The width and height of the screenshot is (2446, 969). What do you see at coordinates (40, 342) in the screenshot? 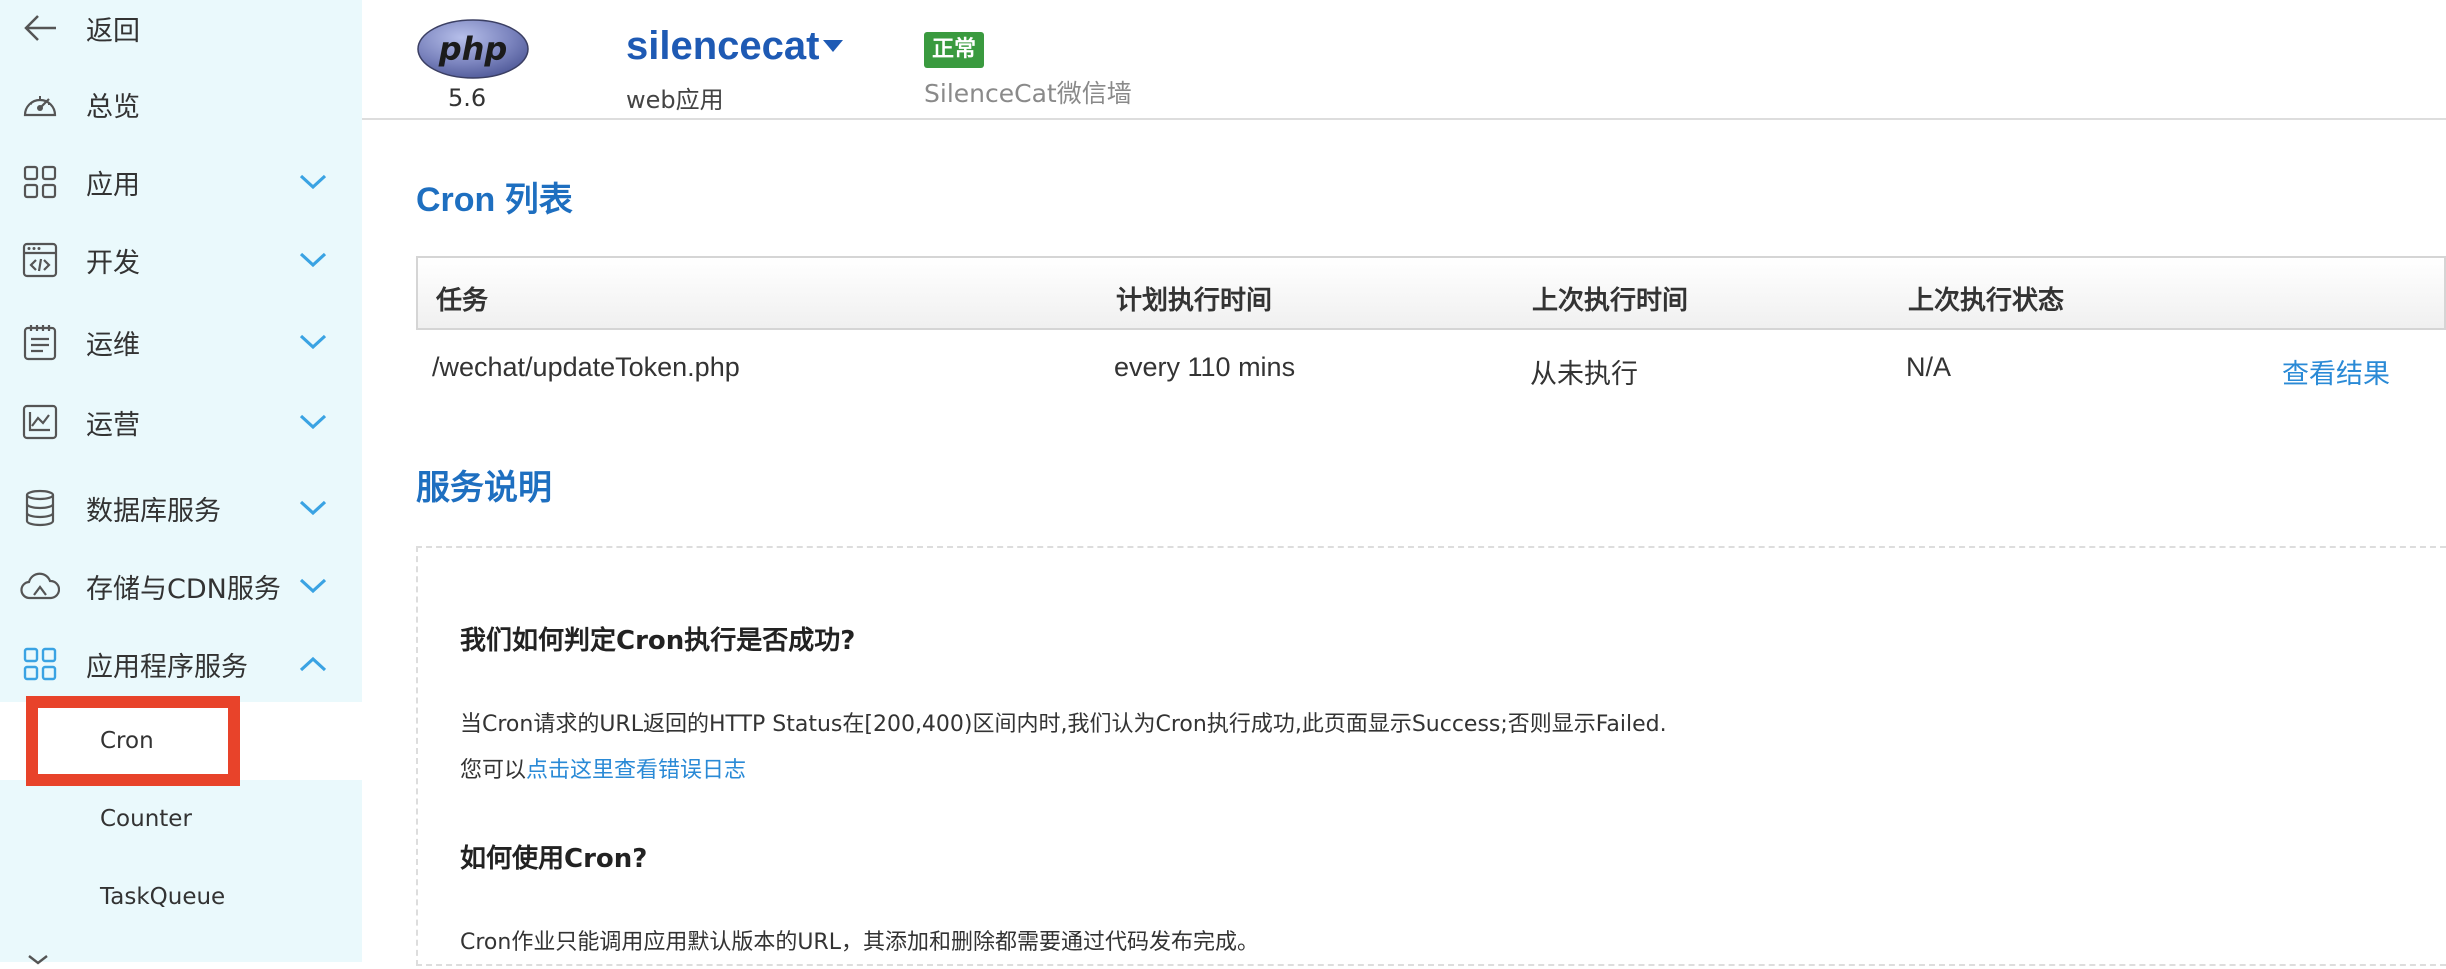
I see `clipboard-icon` at bounding box center [40, 342].